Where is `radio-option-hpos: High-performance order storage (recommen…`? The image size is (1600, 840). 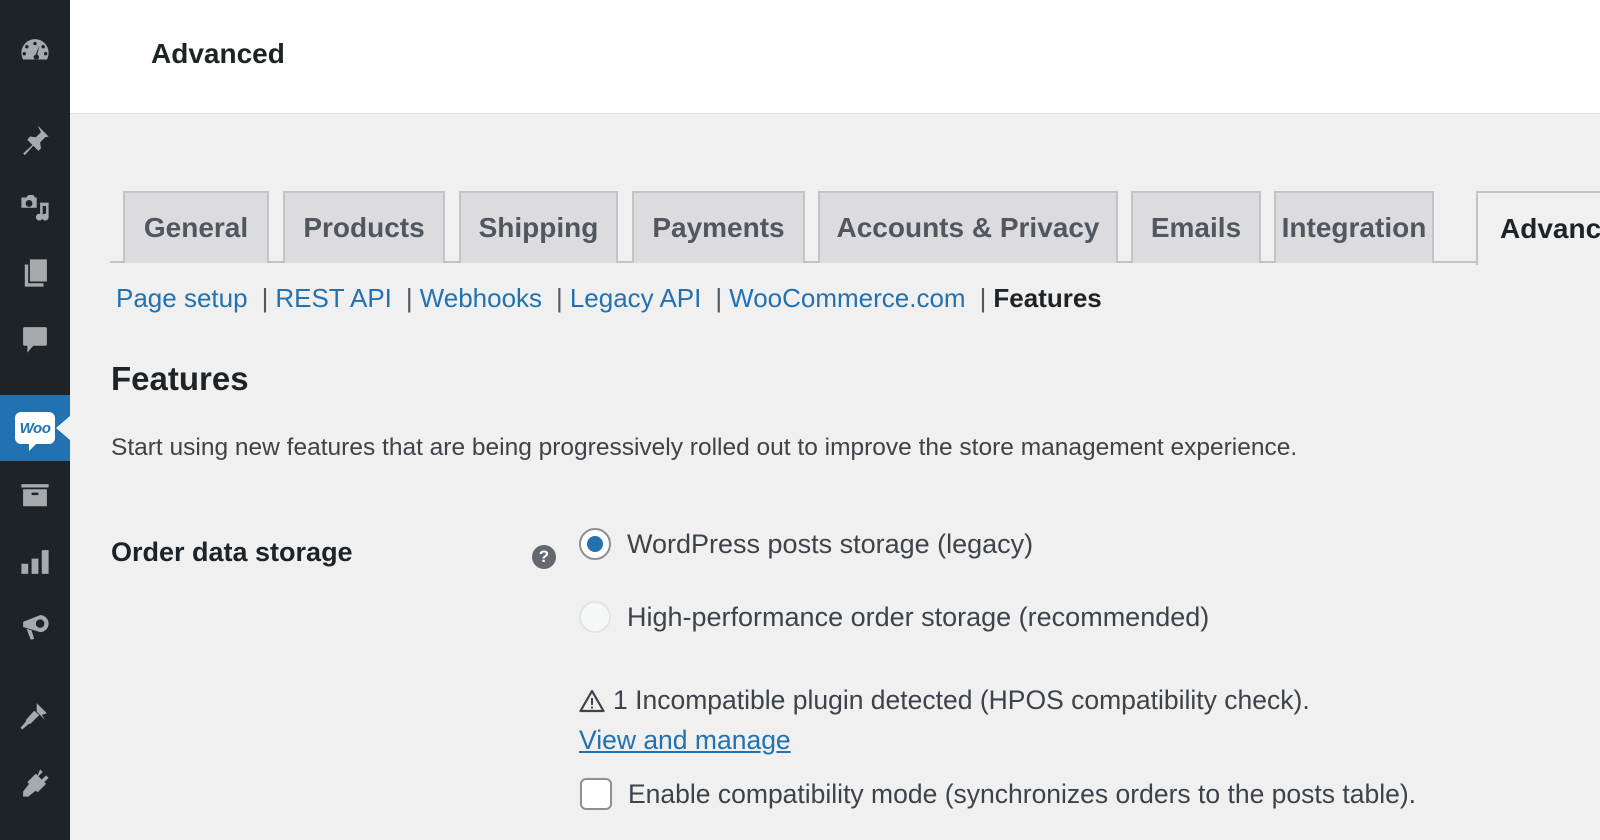
radio-option-hpos: High-performance order storage (recommen… is located at coordinates (894, 617).